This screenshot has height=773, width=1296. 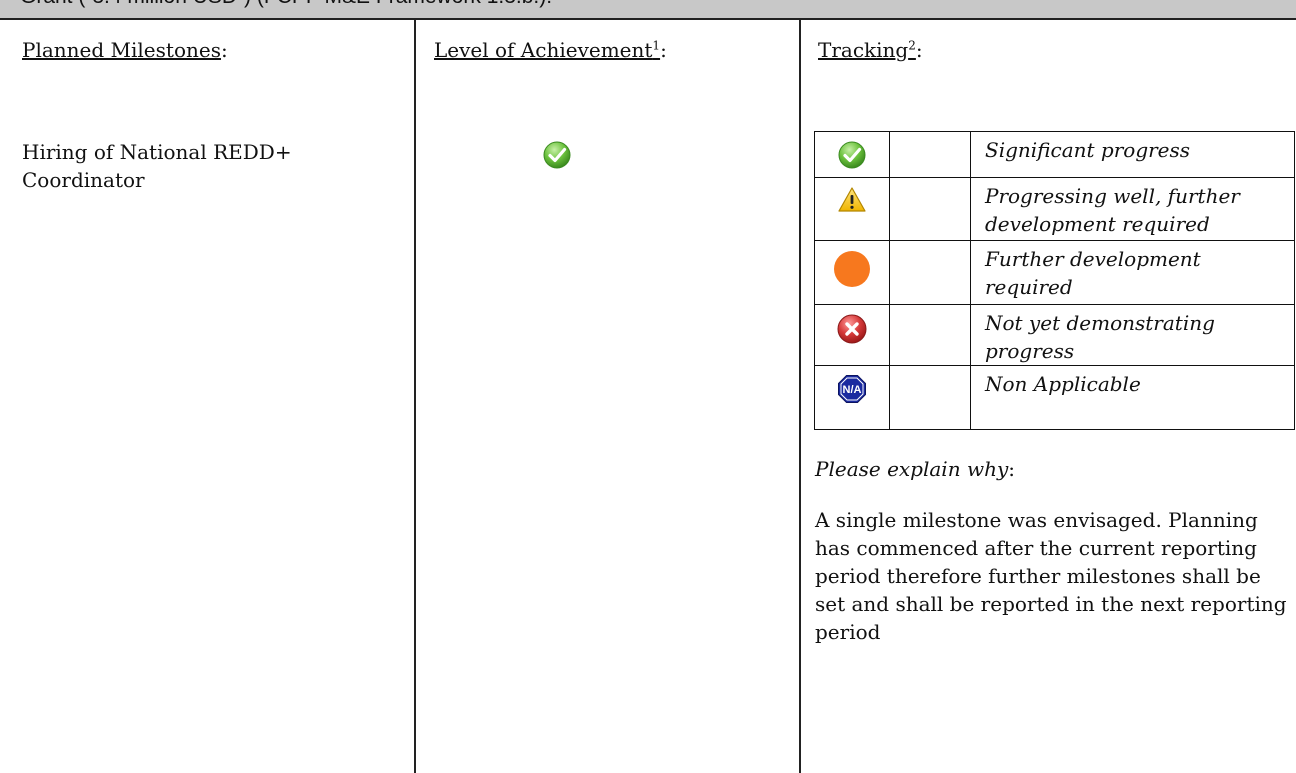 What do you see at coordinates (912, 45) in the screenshot?
I see `footnote-ref-2: 2` at bounding box center [912, 45].